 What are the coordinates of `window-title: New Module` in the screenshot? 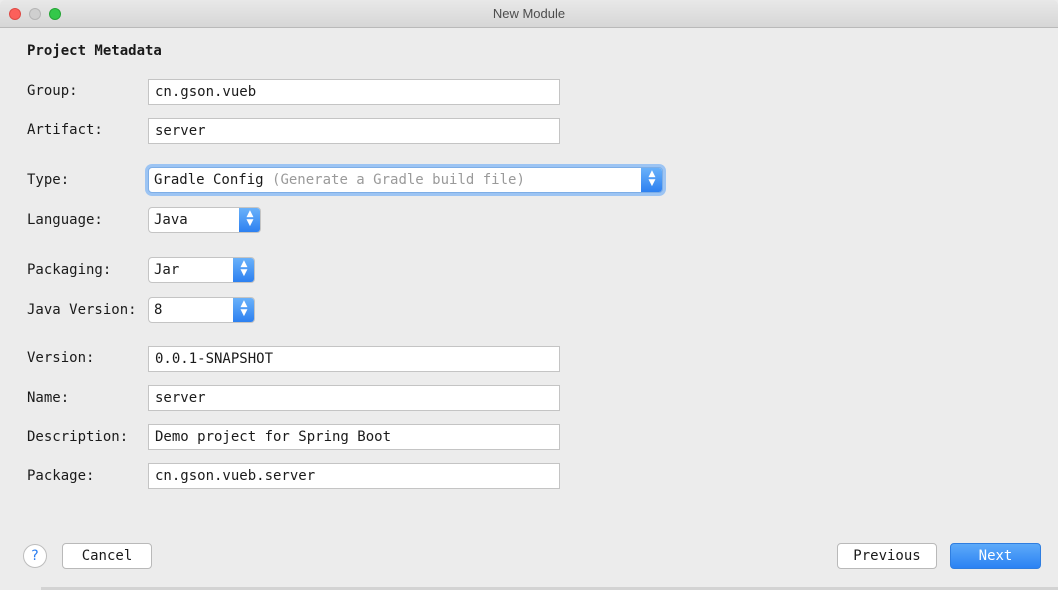 It's located at (529, 13).